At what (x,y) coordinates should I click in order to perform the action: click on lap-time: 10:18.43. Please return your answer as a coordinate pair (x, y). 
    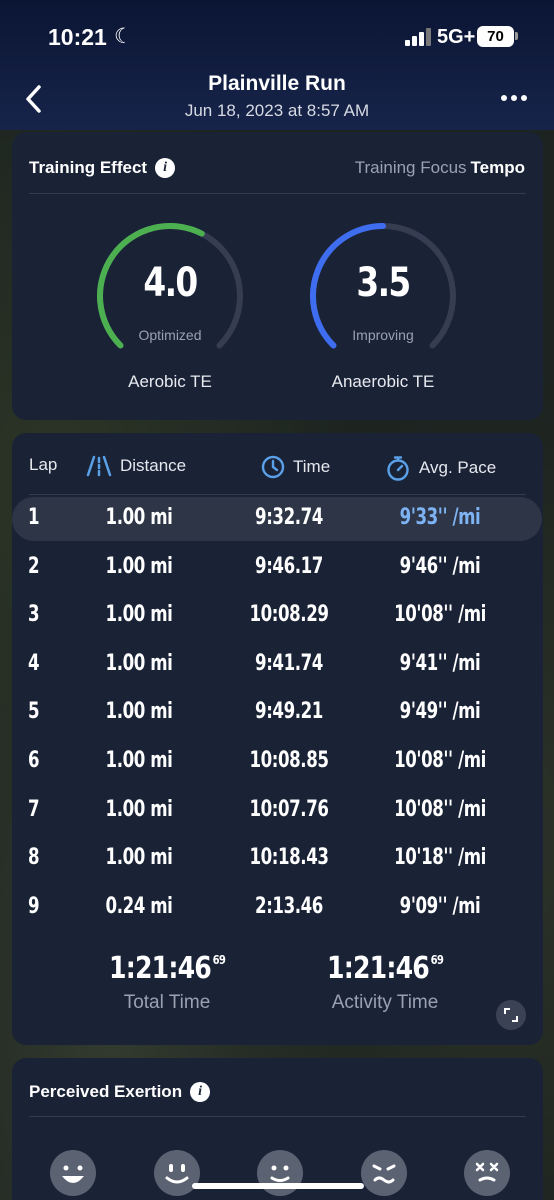
    Looking at the image, I should click on (289, 858).